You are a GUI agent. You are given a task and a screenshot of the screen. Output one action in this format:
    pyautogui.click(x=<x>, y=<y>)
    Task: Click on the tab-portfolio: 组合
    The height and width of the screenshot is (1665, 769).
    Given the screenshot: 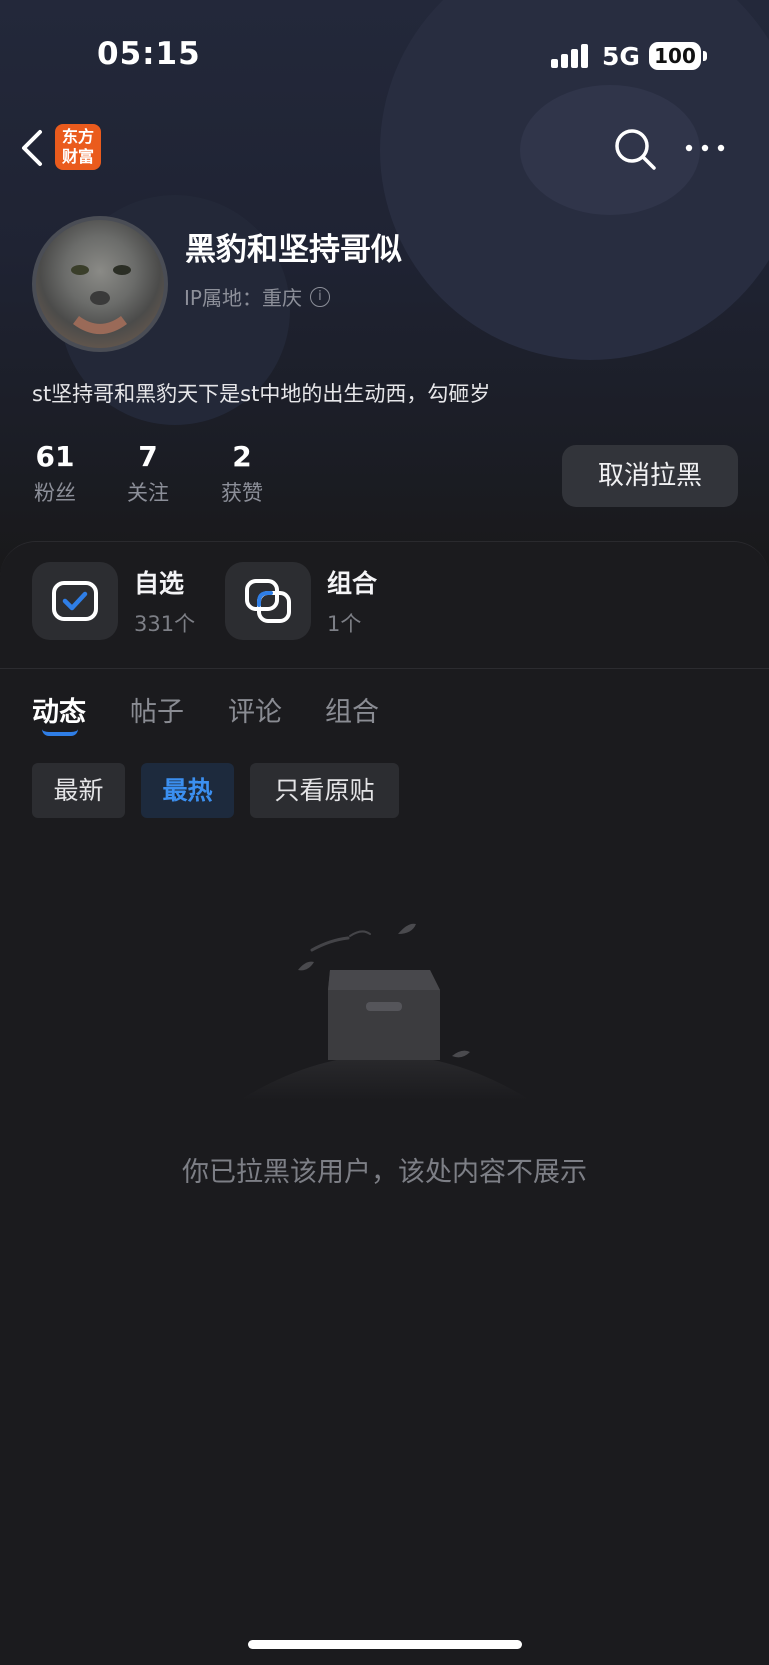 What is the action you would take?
    pyautogui.click(x=352, y=709)
    